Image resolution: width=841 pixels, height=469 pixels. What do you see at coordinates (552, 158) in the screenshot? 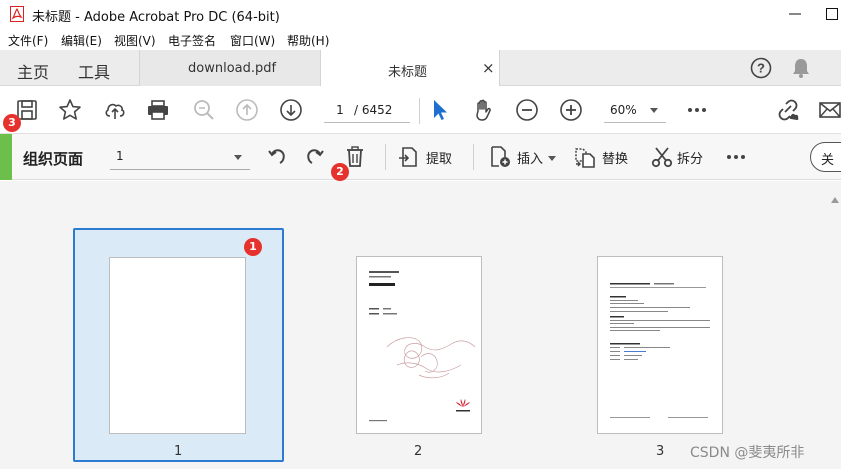
I see `insert-chevron-down-icon` at bounding box center [552, 158].